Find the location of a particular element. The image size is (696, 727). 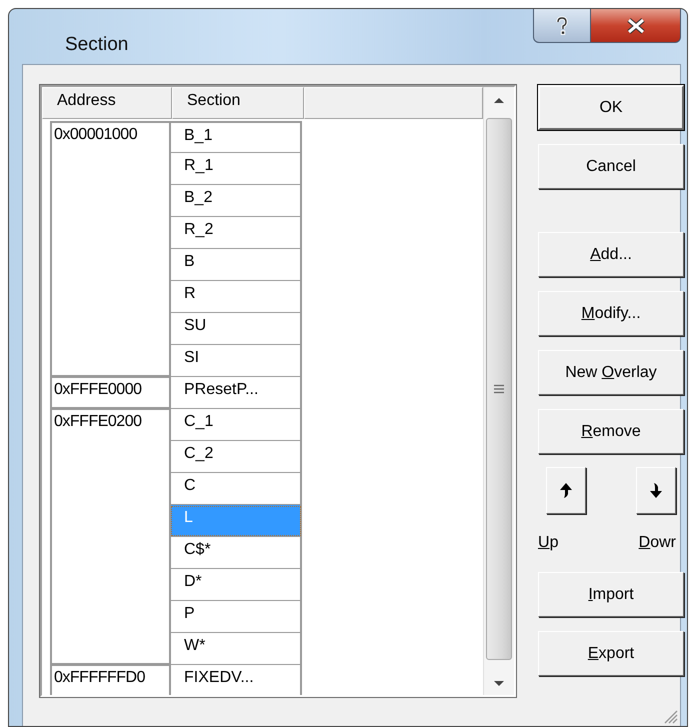

dialog-button: Import is located at coordinates (611, 594).